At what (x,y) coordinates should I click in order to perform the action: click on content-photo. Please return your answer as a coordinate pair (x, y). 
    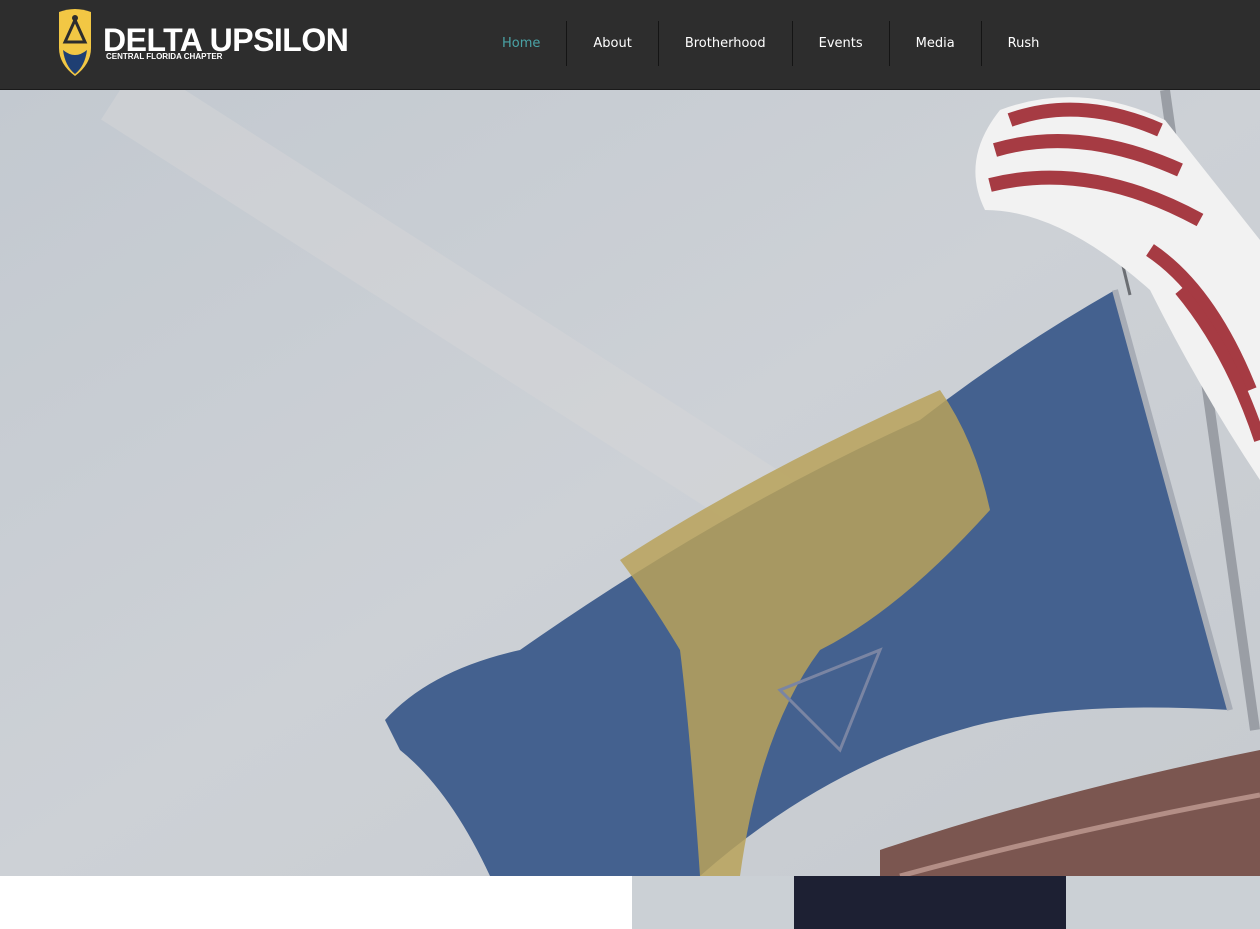
    Looking at the image, I should click on (946, 902).